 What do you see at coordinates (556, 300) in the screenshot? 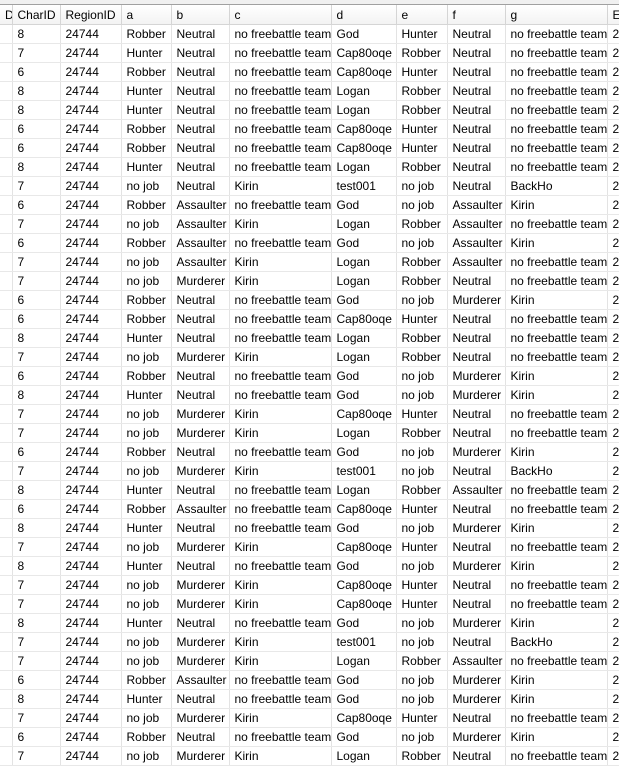
I see `cell-g: Kirin` at bounding box center [556, 300].